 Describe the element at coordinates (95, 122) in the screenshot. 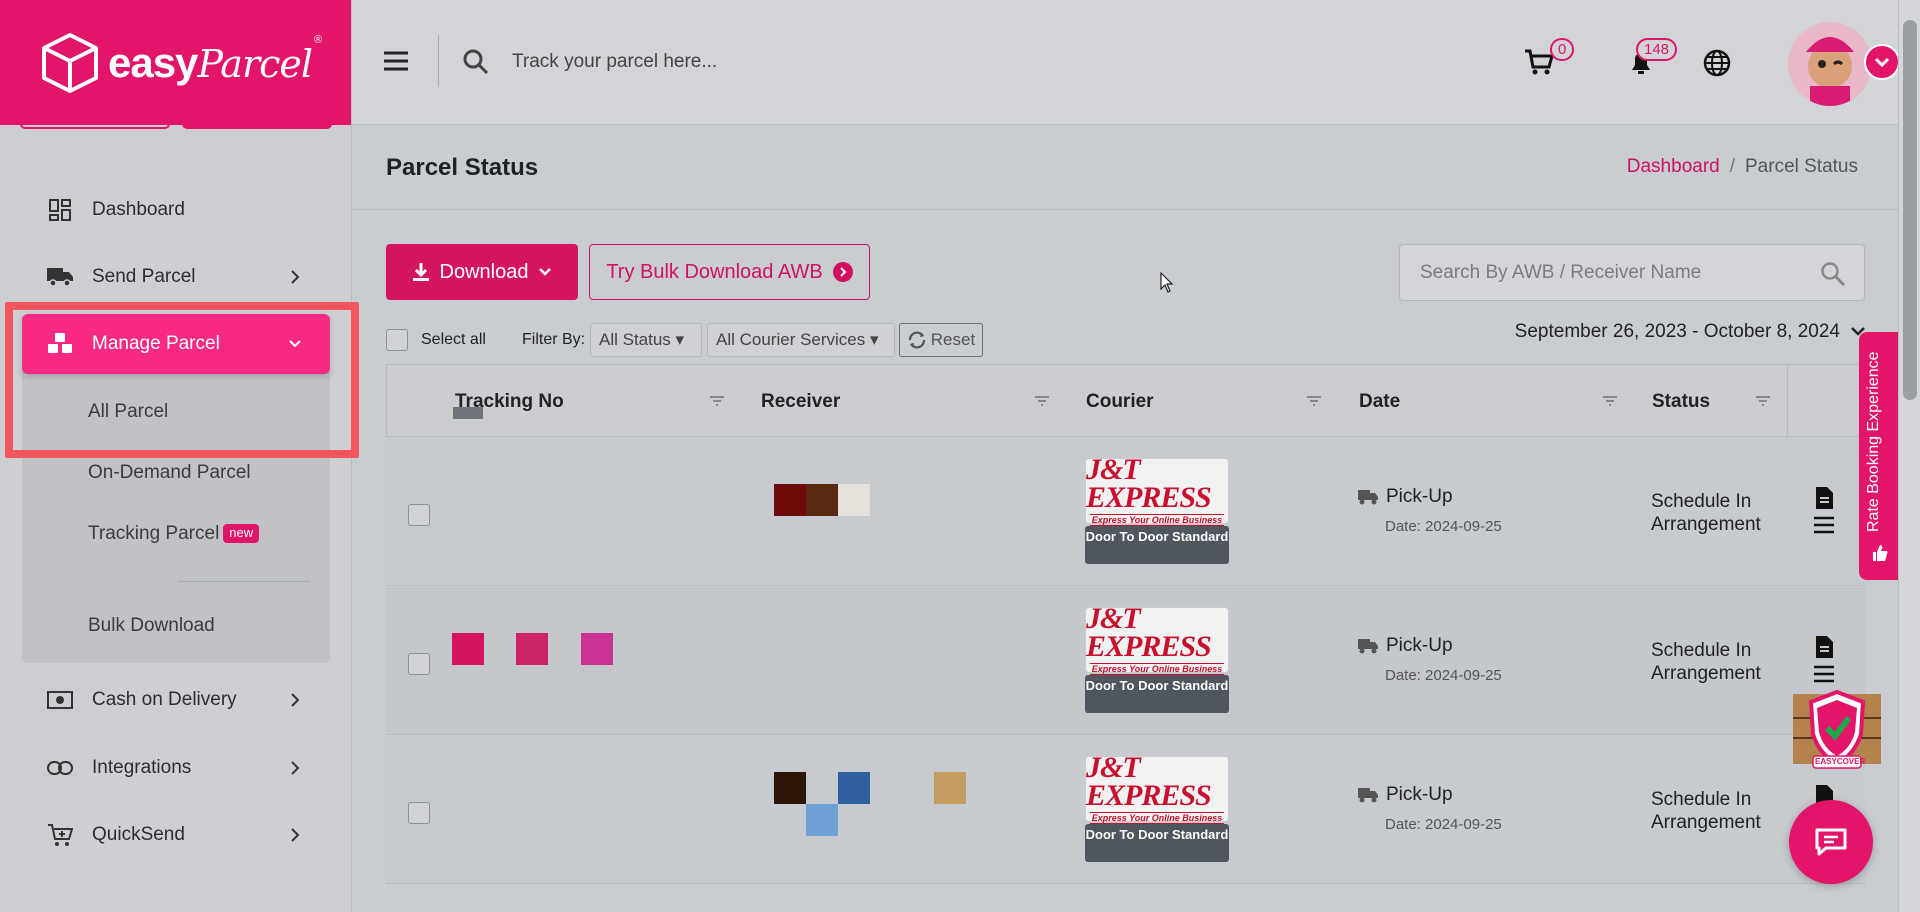

I see `sidebar-outline-button` at that location.